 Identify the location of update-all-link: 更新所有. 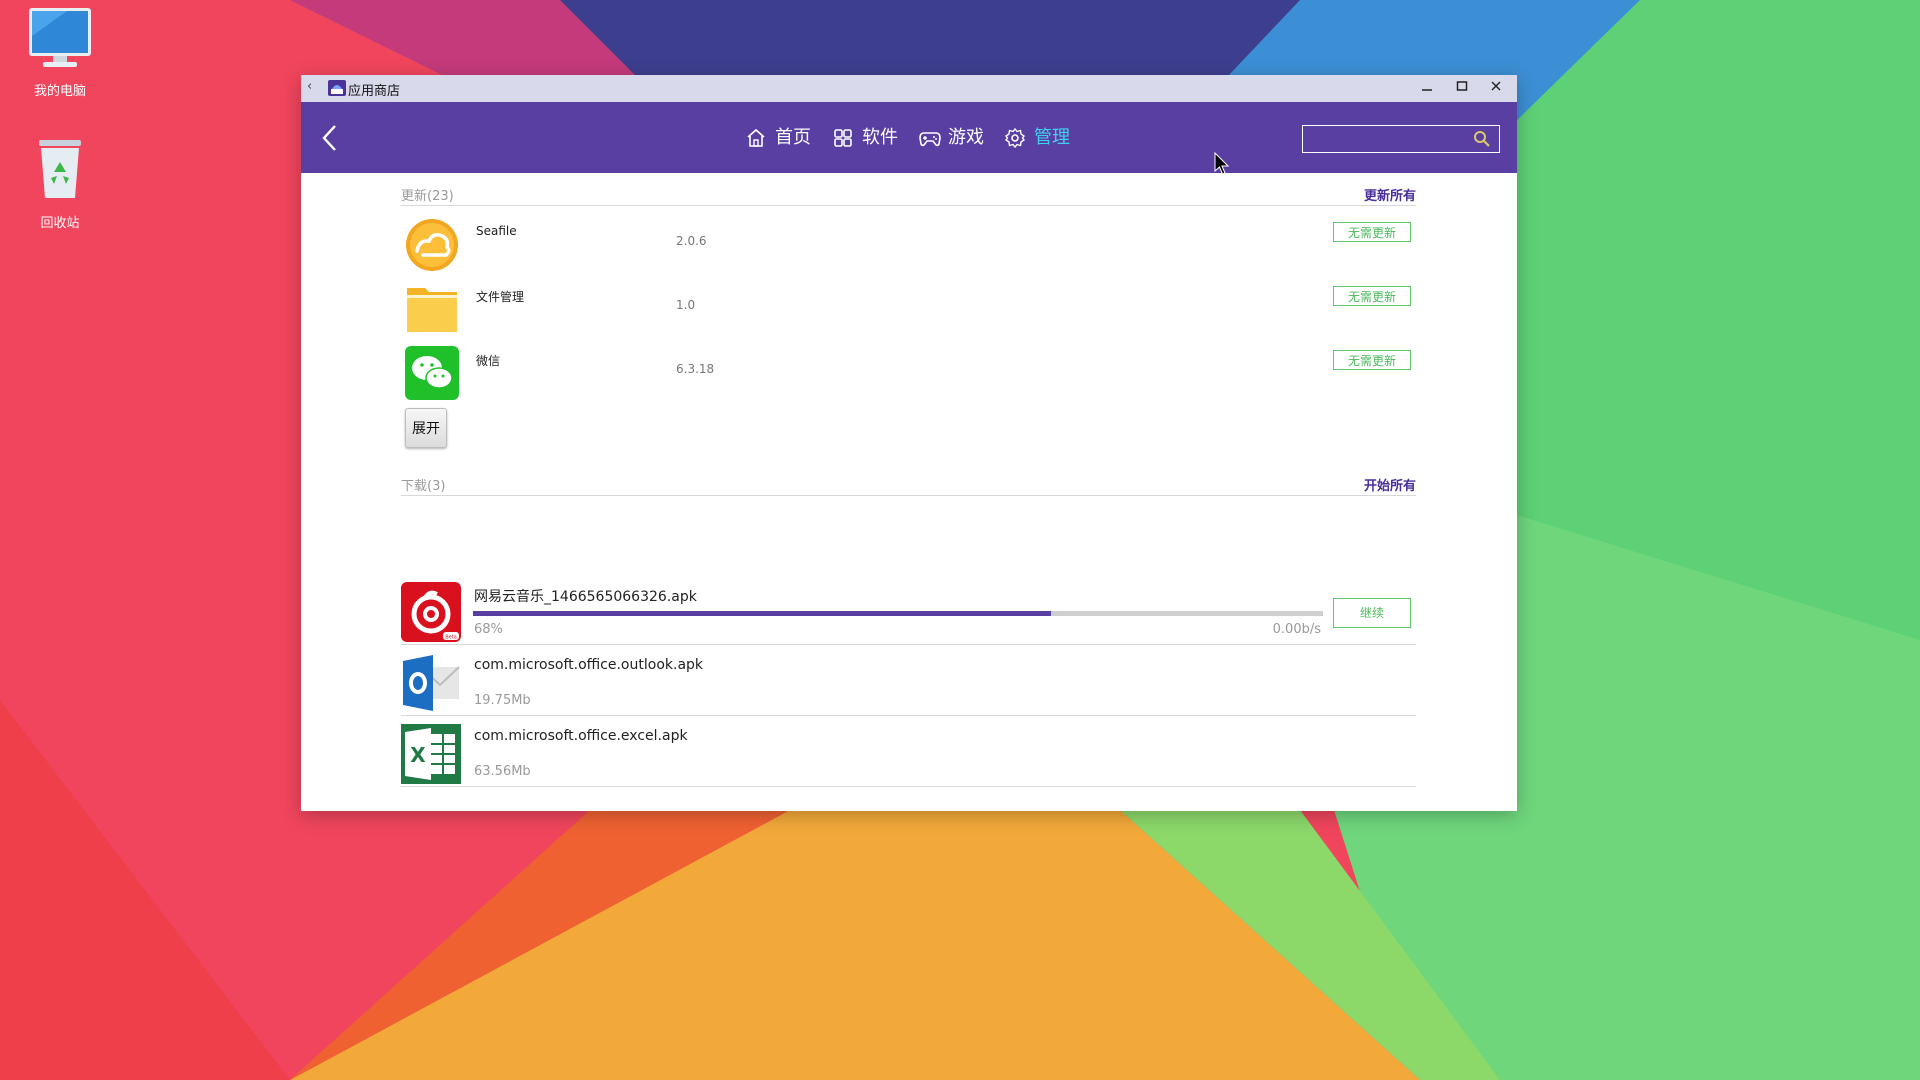
(1390, 194).